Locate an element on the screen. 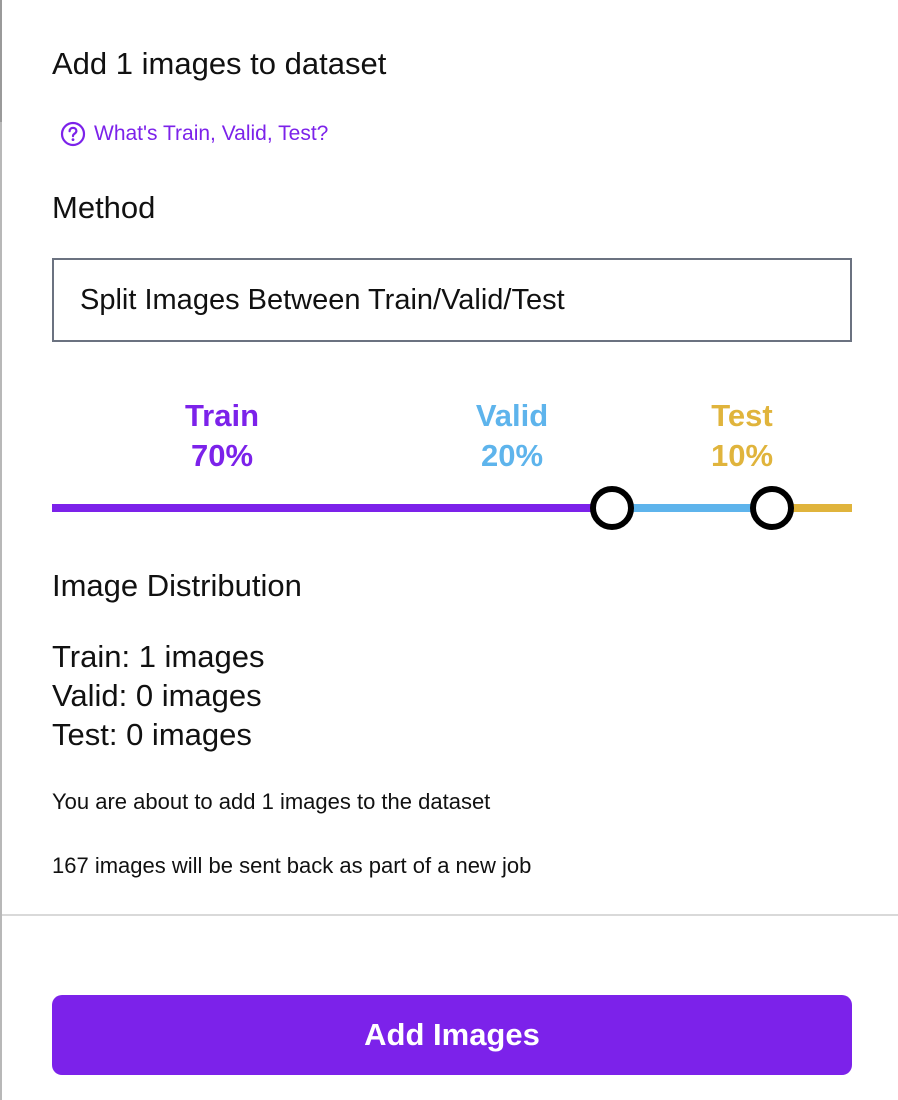 The image size is (898, 1100). train-track-segment is located at coordinates (332, 508).